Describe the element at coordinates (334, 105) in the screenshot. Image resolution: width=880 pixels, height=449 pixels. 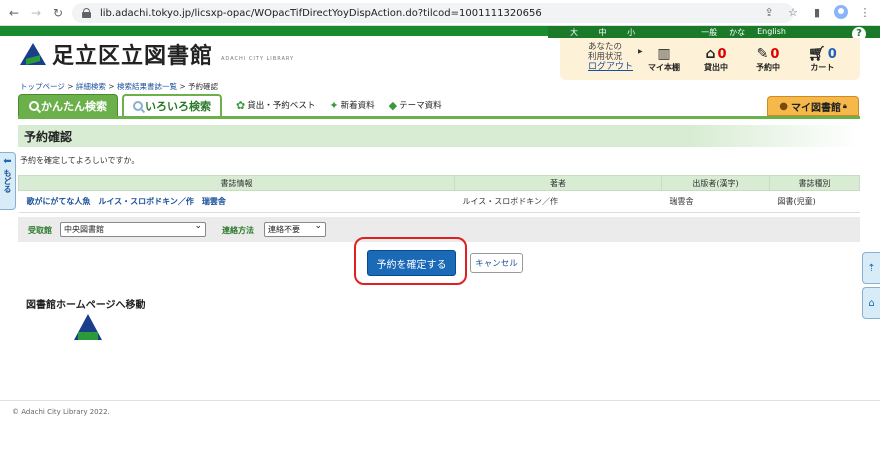
I see `sparkle-icon: ✦` at that location.